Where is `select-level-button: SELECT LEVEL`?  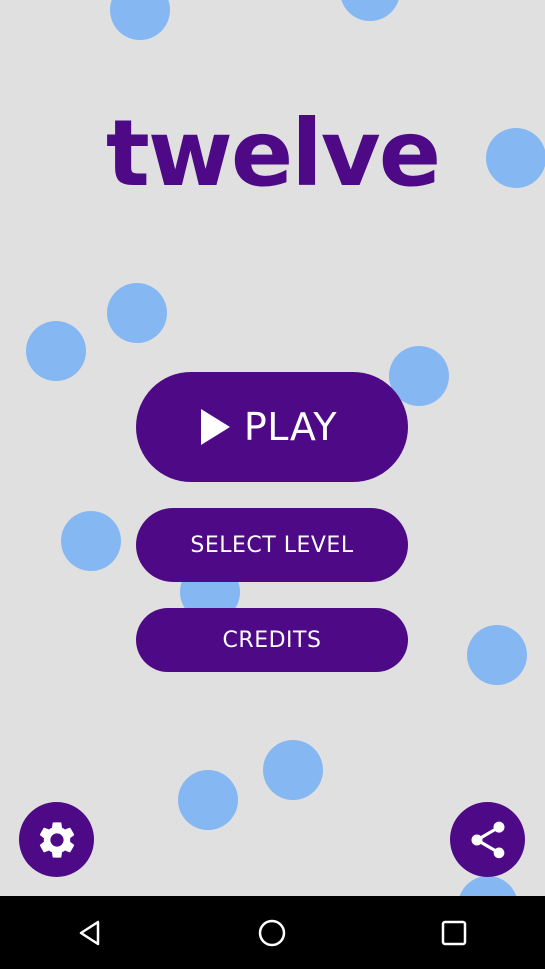
select-level-button: SELECT LEVEL is located at coordinates (272, 545).